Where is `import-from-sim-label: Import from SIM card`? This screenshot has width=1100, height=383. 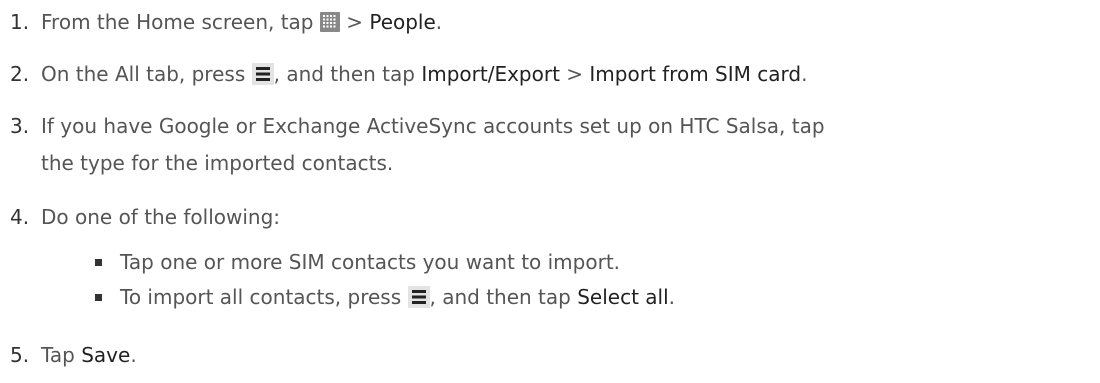 import-from-sim-label: Import from SIM card is located at coordinates (695, 74).